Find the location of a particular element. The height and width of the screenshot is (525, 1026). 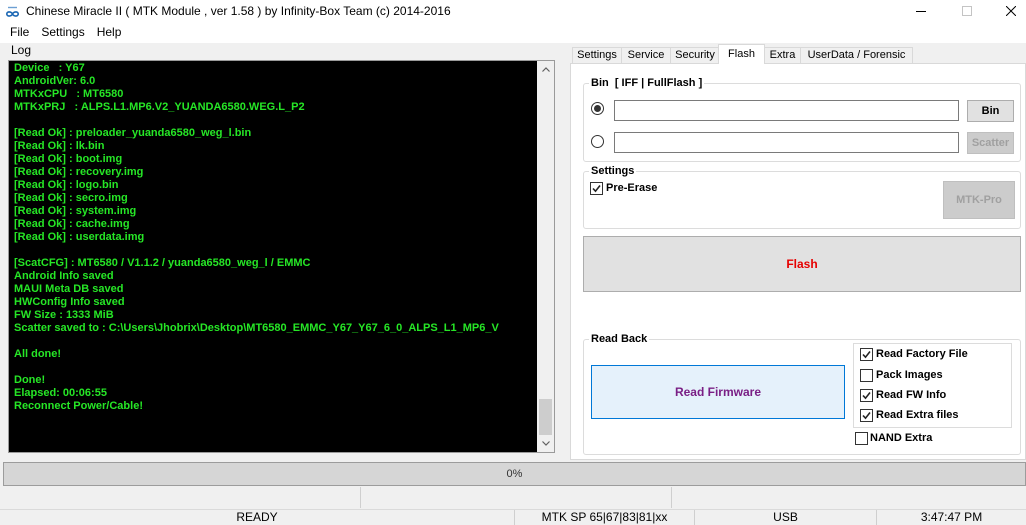

tab-service: Service is located at coordinates (646, 55).